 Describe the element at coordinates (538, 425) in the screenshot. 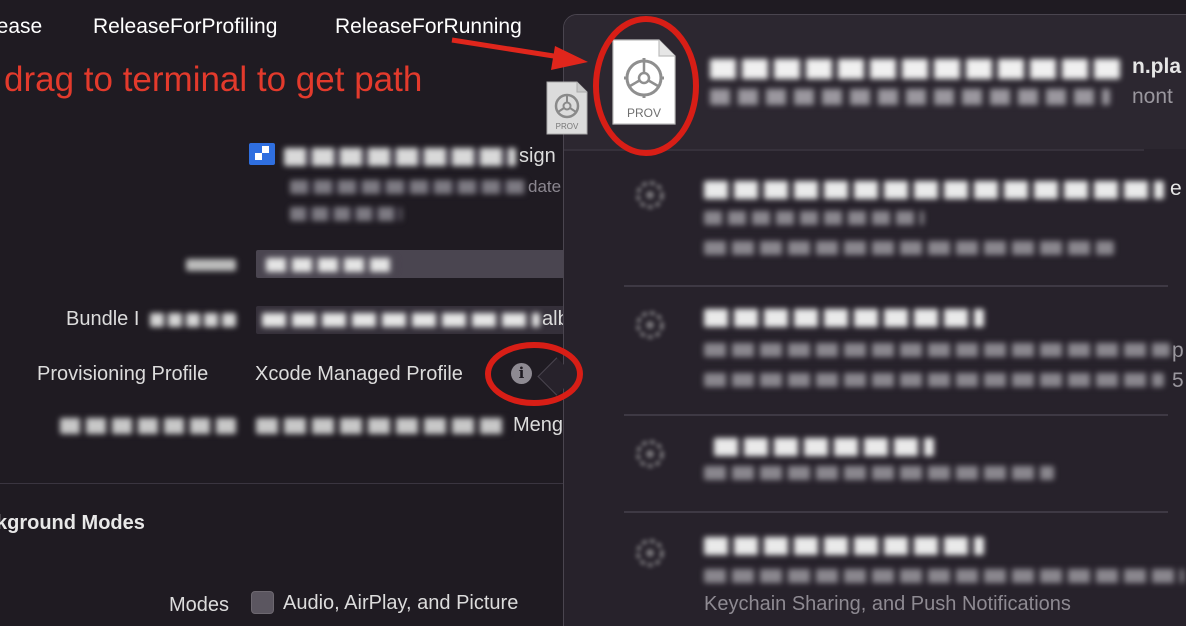

I see `cert-value-suffix: Meng` at that location.